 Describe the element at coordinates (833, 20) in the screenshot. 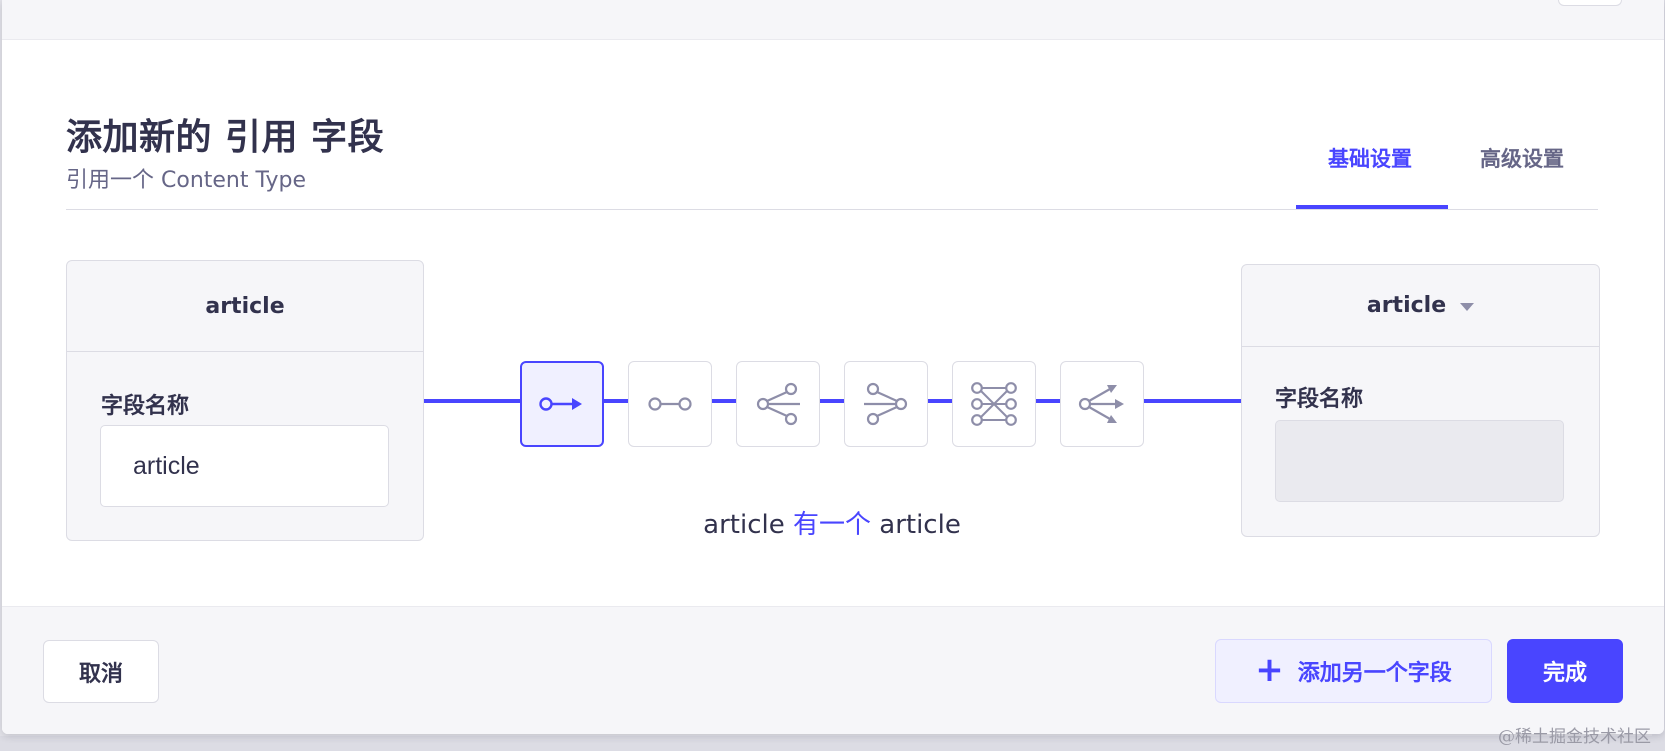

I see `modal-top-bar` at that location.